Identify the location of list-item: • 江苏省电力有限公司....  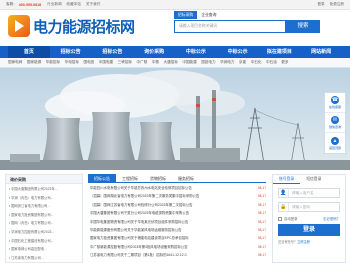
(44, 258).